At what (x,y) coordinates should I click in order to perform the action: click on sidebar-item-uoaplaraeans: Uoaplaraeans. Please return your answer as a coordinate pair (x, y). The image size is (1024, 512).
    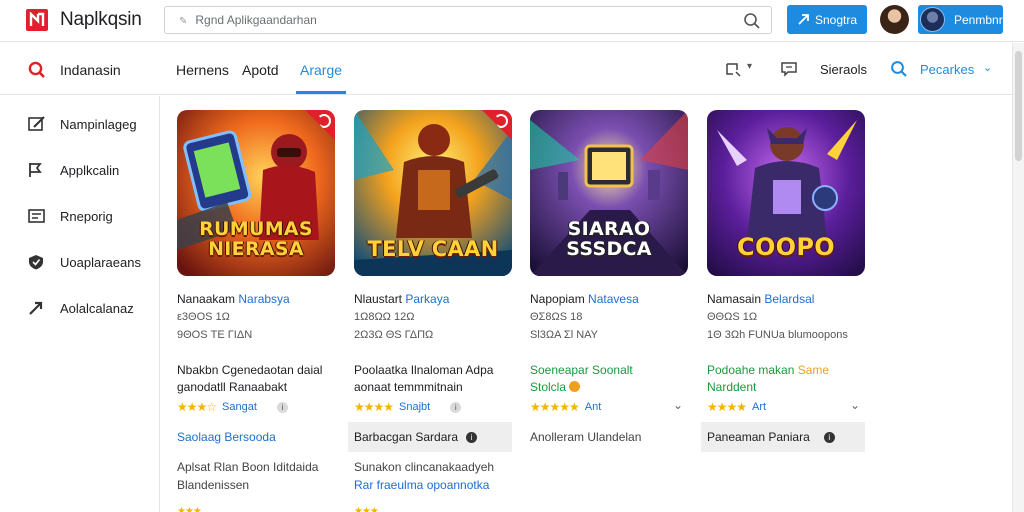
    Looking at the image, I should click on (79, 262).